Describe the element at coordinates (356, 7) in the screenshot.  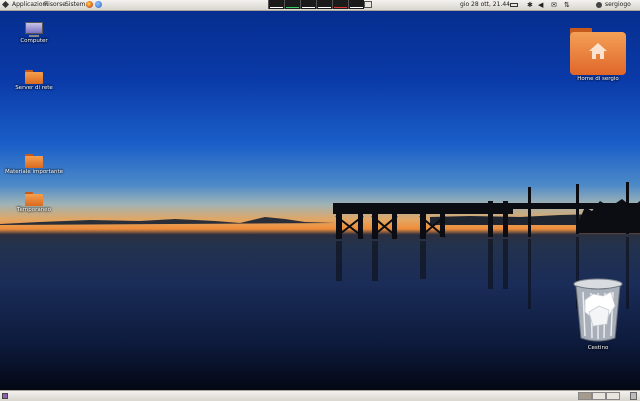
I see `workspace-6-indicator` at that location.